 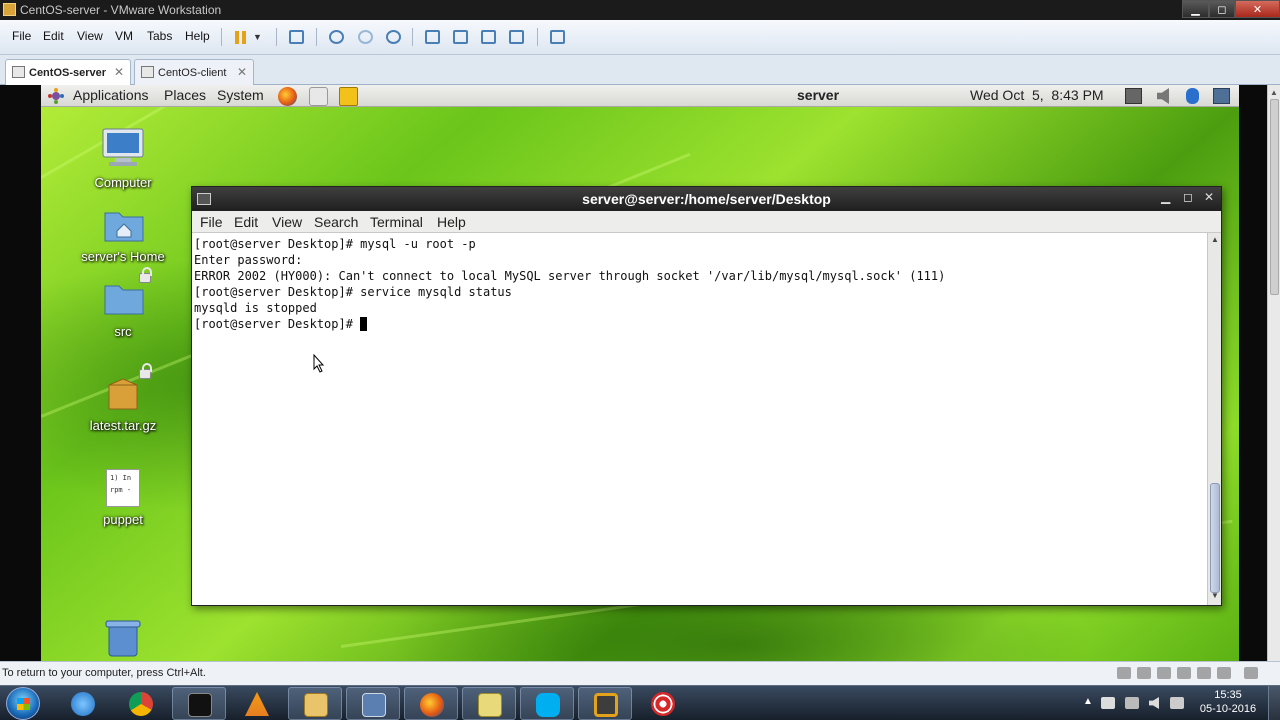 What do you see at coordinates (605, 703) in the screenshot?
I see `taskbar-vmware` at bounding box center [605, 703].